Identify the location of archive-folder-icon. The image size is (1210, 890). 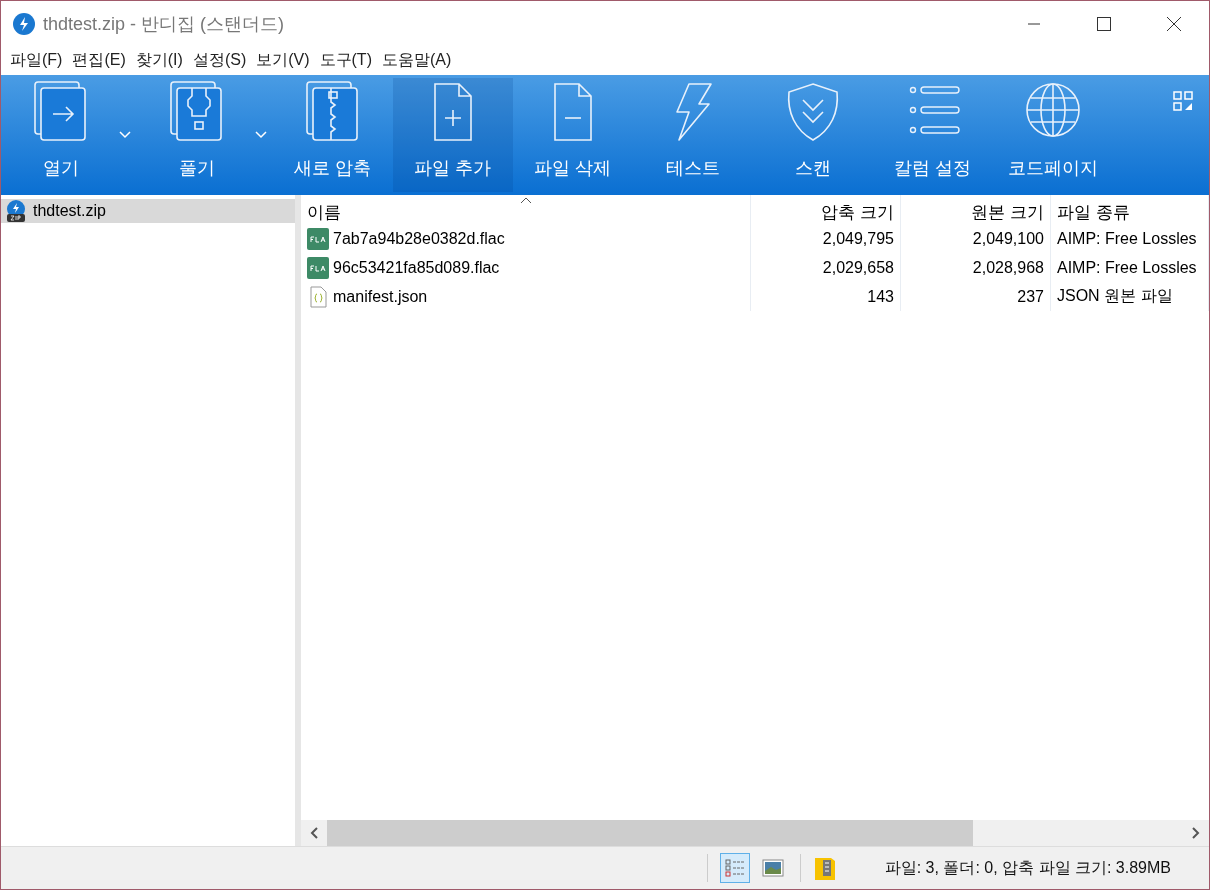
(824, 868).